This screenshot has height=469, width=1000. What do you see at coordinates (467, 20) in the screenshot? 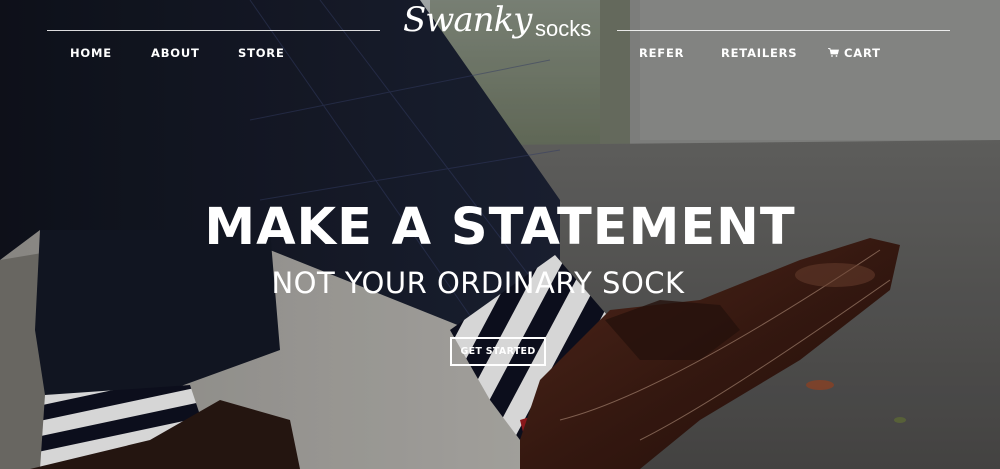
I see `brand-logo-script: Swanky` at bounding box center [467, 20].